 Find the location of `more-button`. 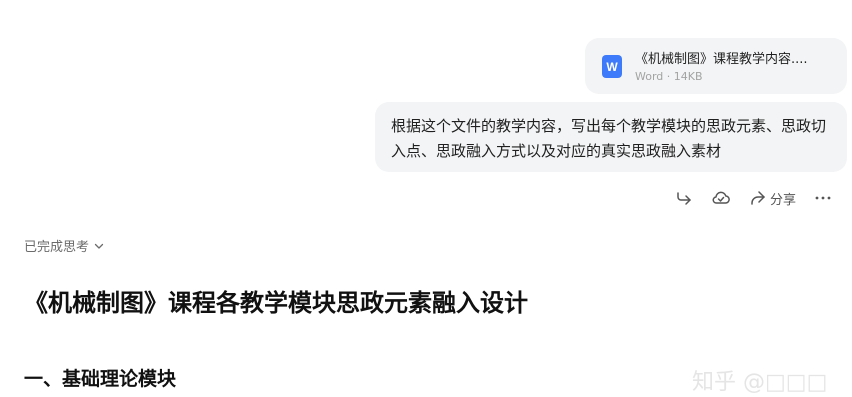

more-button is located at coordinates (823, 198).